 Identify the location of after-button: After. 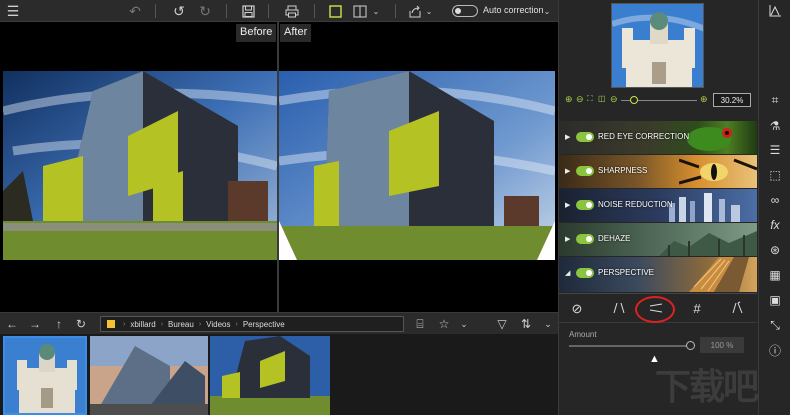
(296, 33).